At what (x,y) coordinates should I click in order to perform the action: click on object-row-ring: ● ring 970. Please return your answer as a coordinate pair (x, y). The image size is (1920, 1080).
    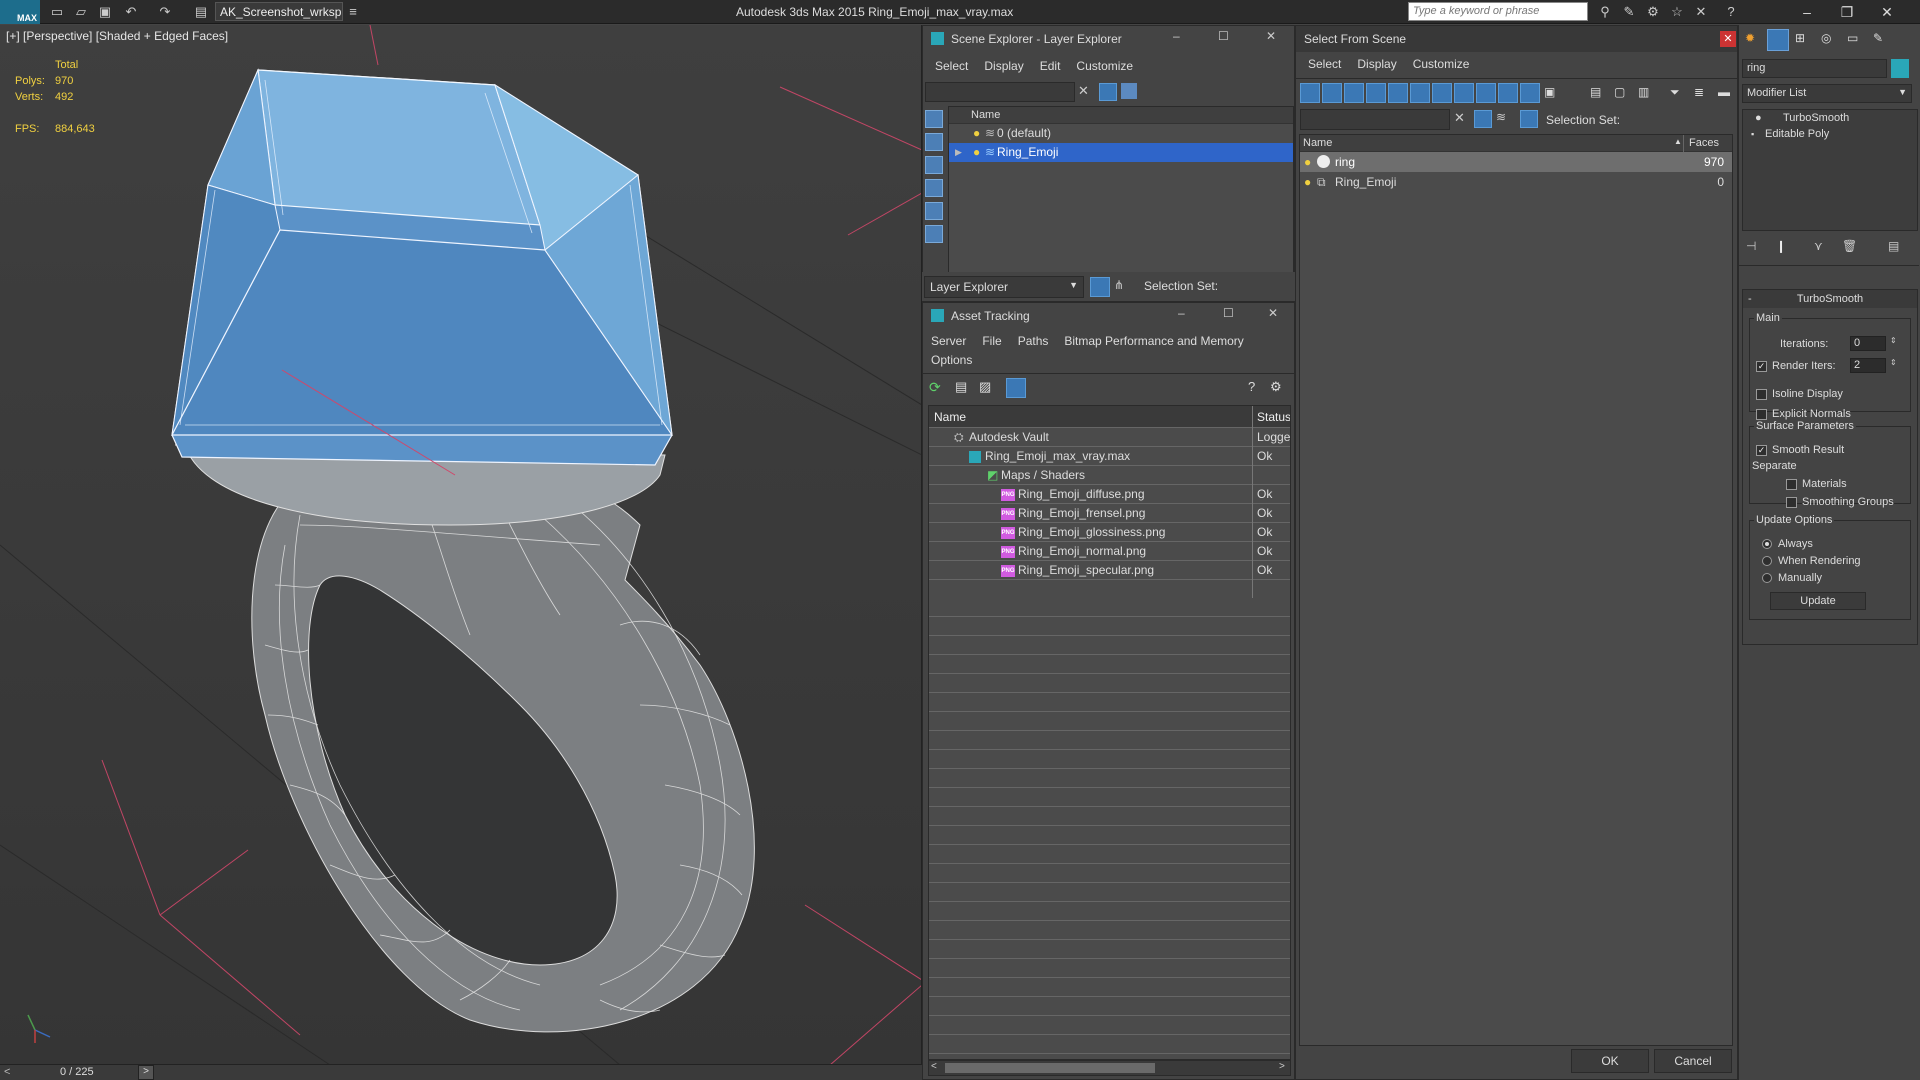
    Looking at the image, I should click on (1516, 162).